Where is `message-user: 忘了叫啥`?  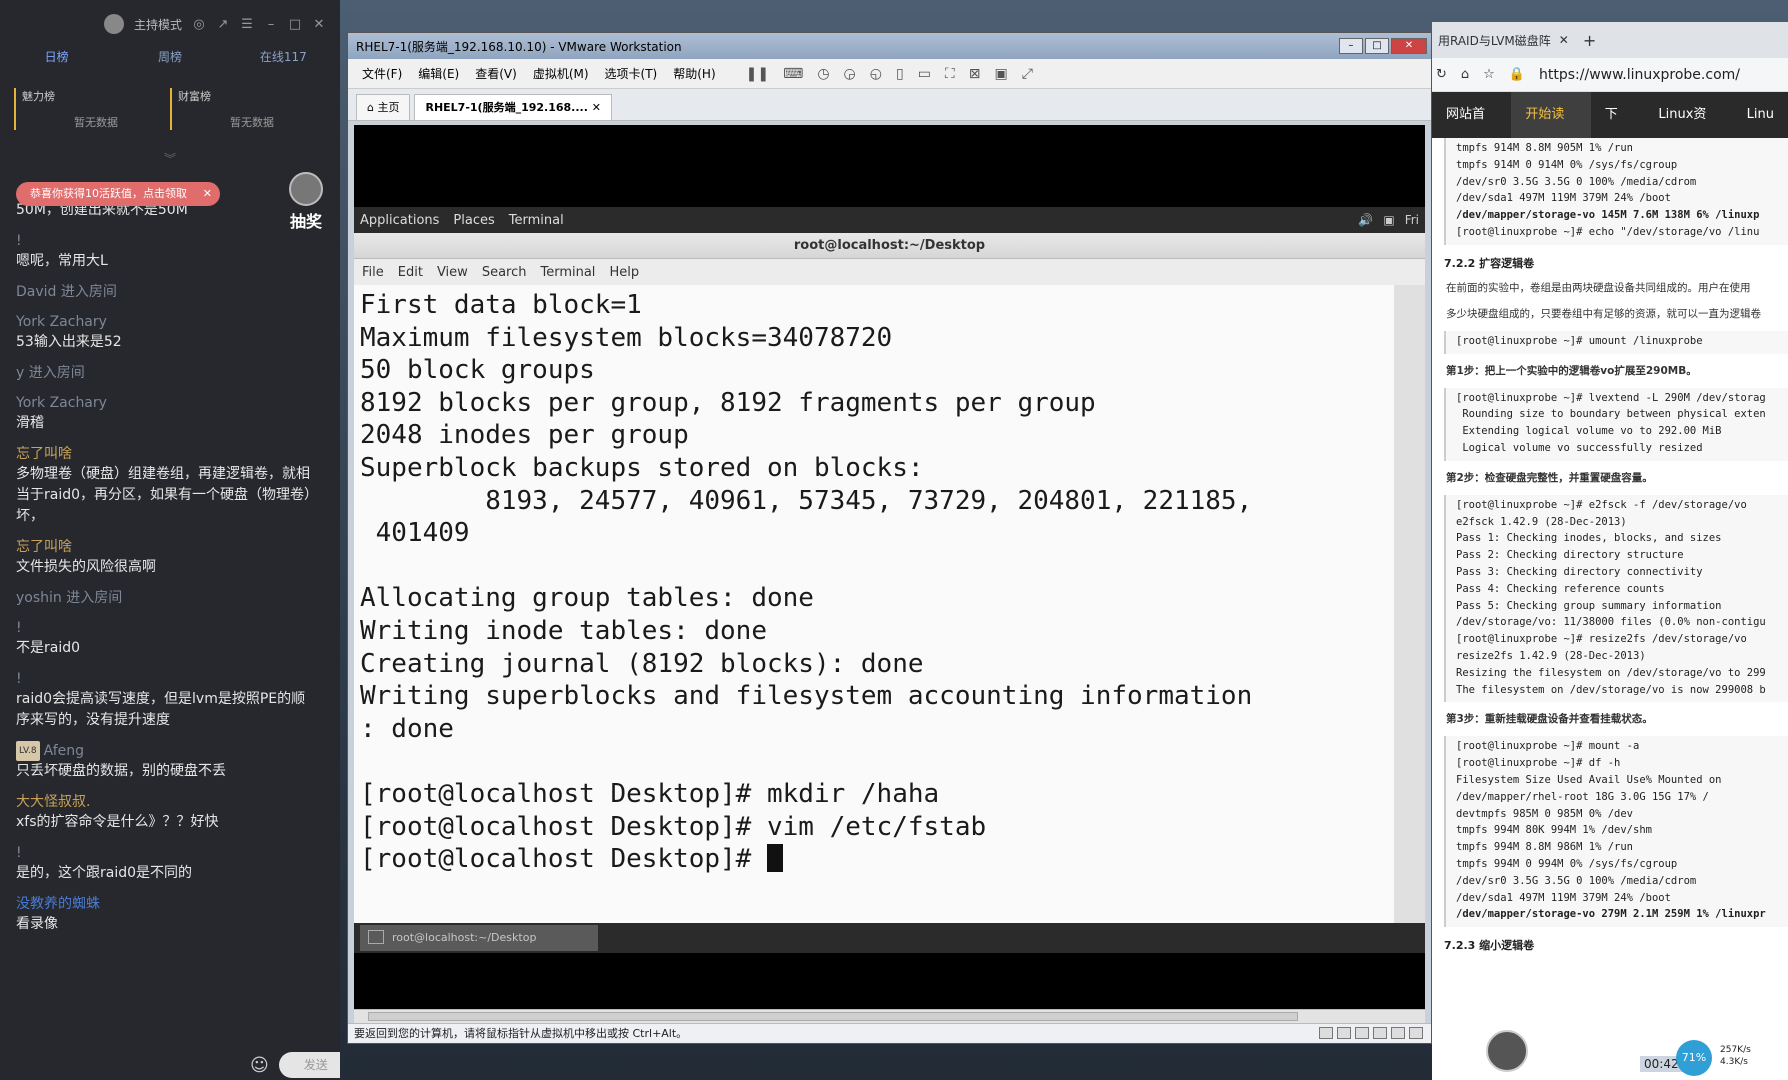
message-user: 忘了叫啥 is located at coordinates (44, 454).